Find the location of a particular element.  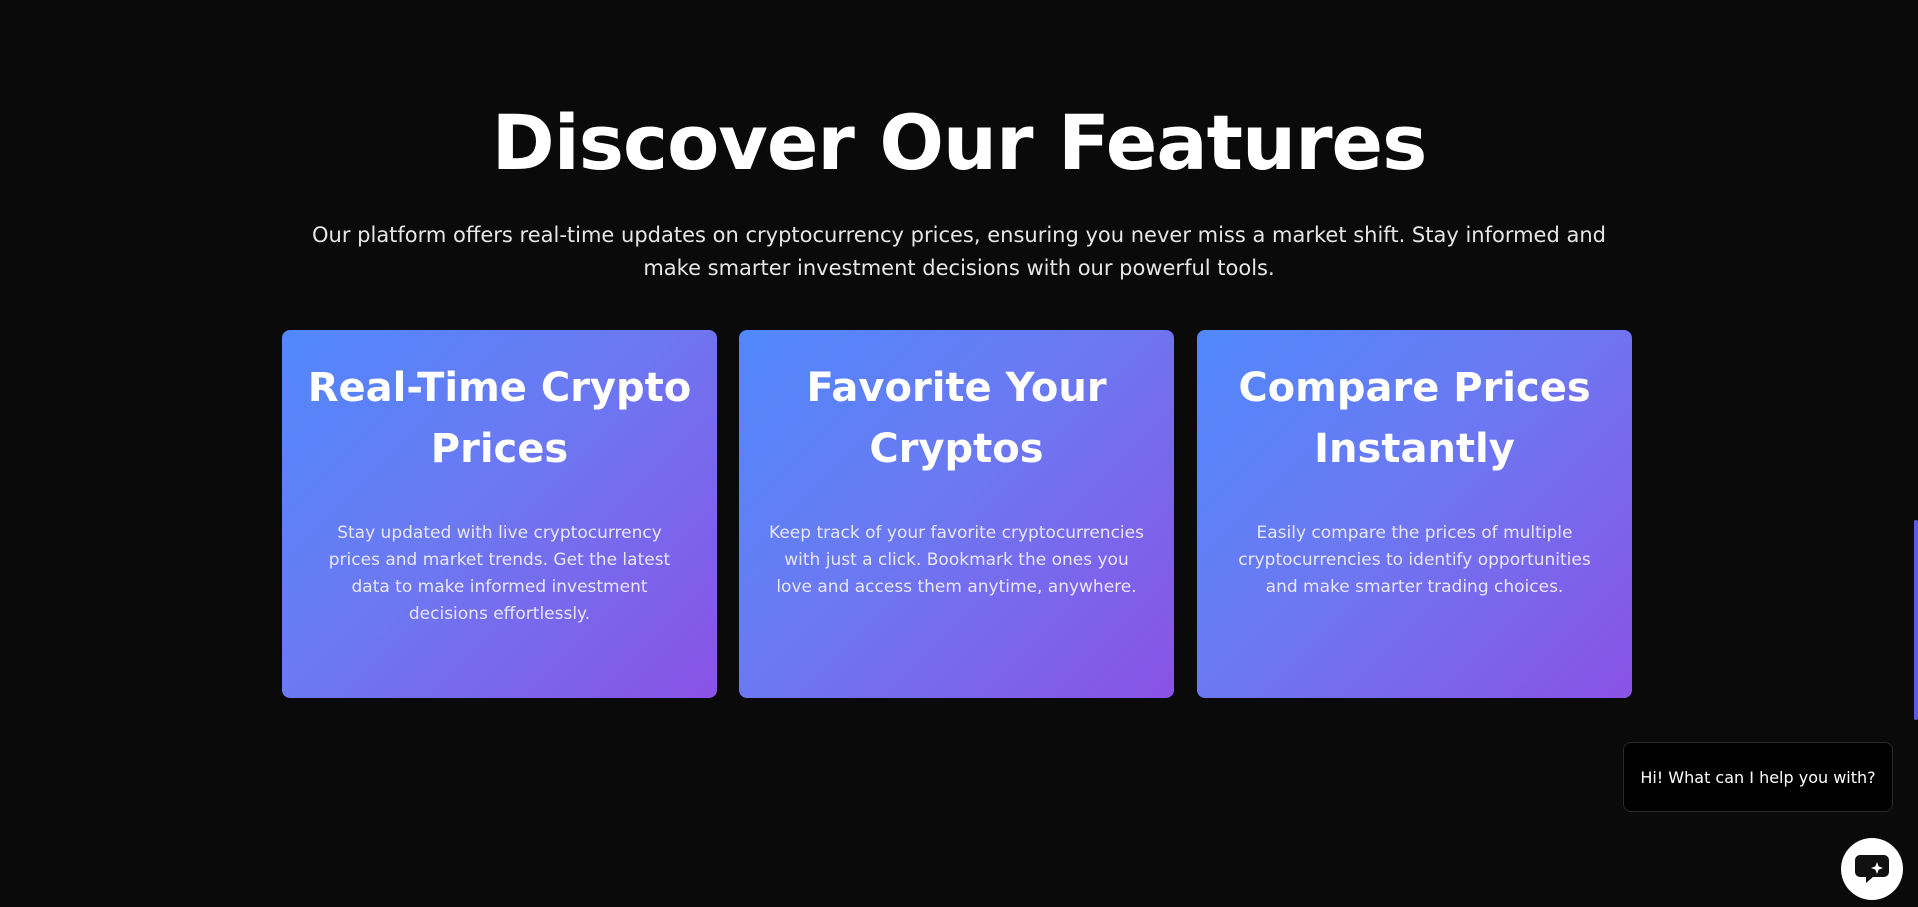

feature-card-title: Favorite Your Cryptos is located at coordinates (956, 418).